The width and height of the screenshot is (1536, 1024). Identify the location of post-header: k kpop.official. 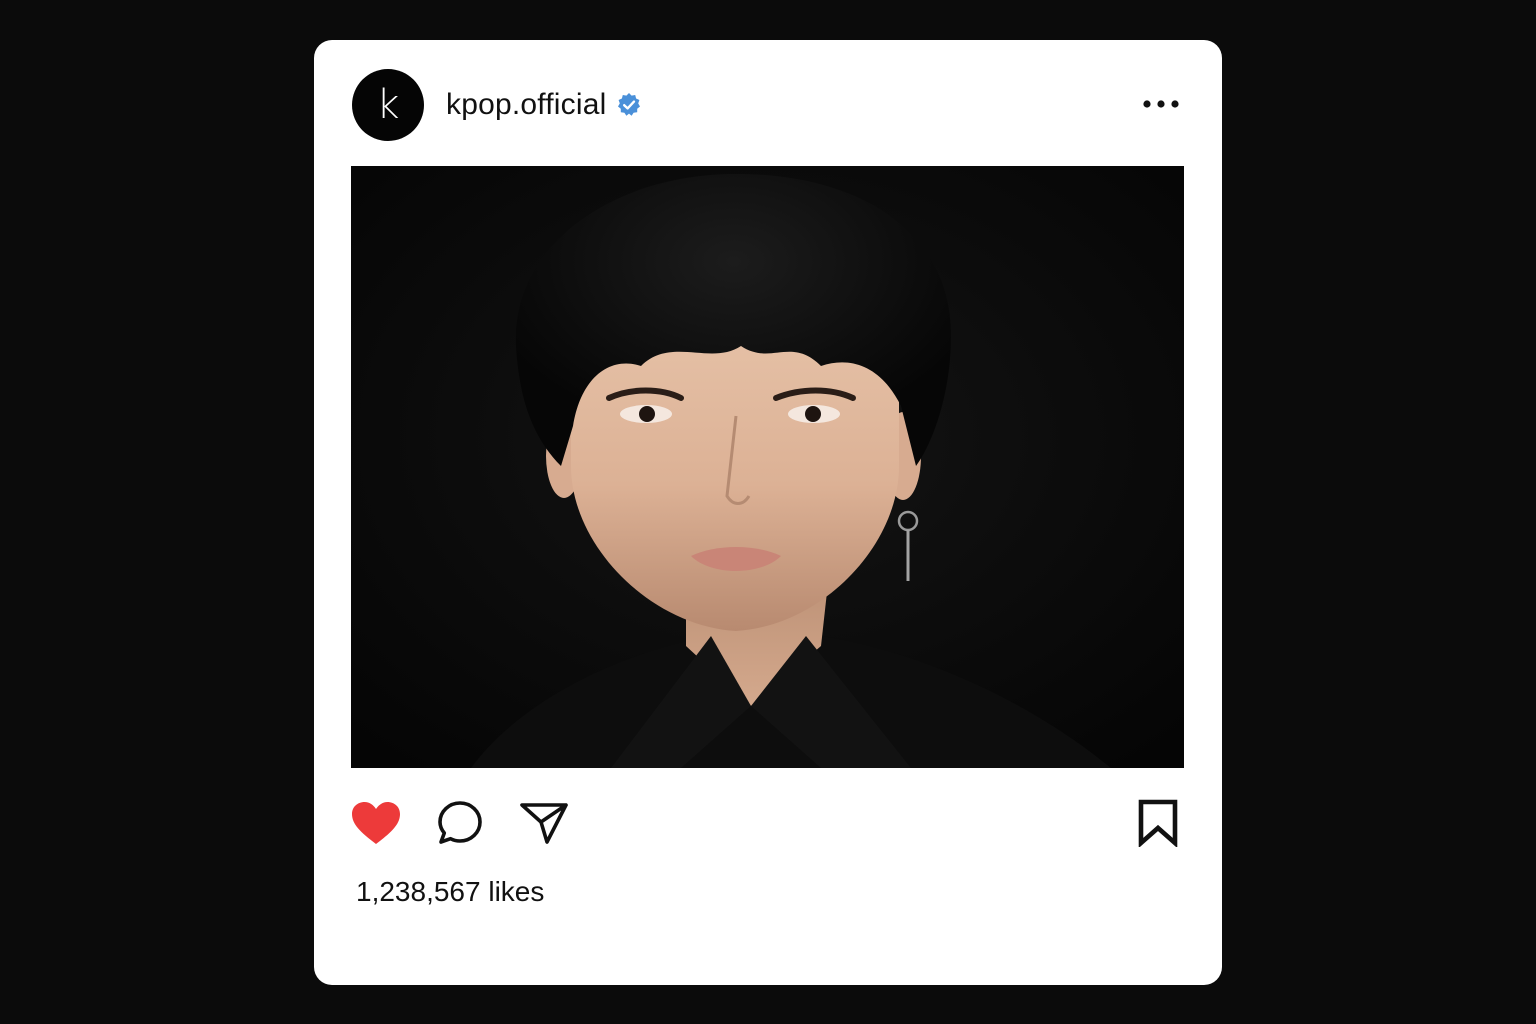
(768, 105).